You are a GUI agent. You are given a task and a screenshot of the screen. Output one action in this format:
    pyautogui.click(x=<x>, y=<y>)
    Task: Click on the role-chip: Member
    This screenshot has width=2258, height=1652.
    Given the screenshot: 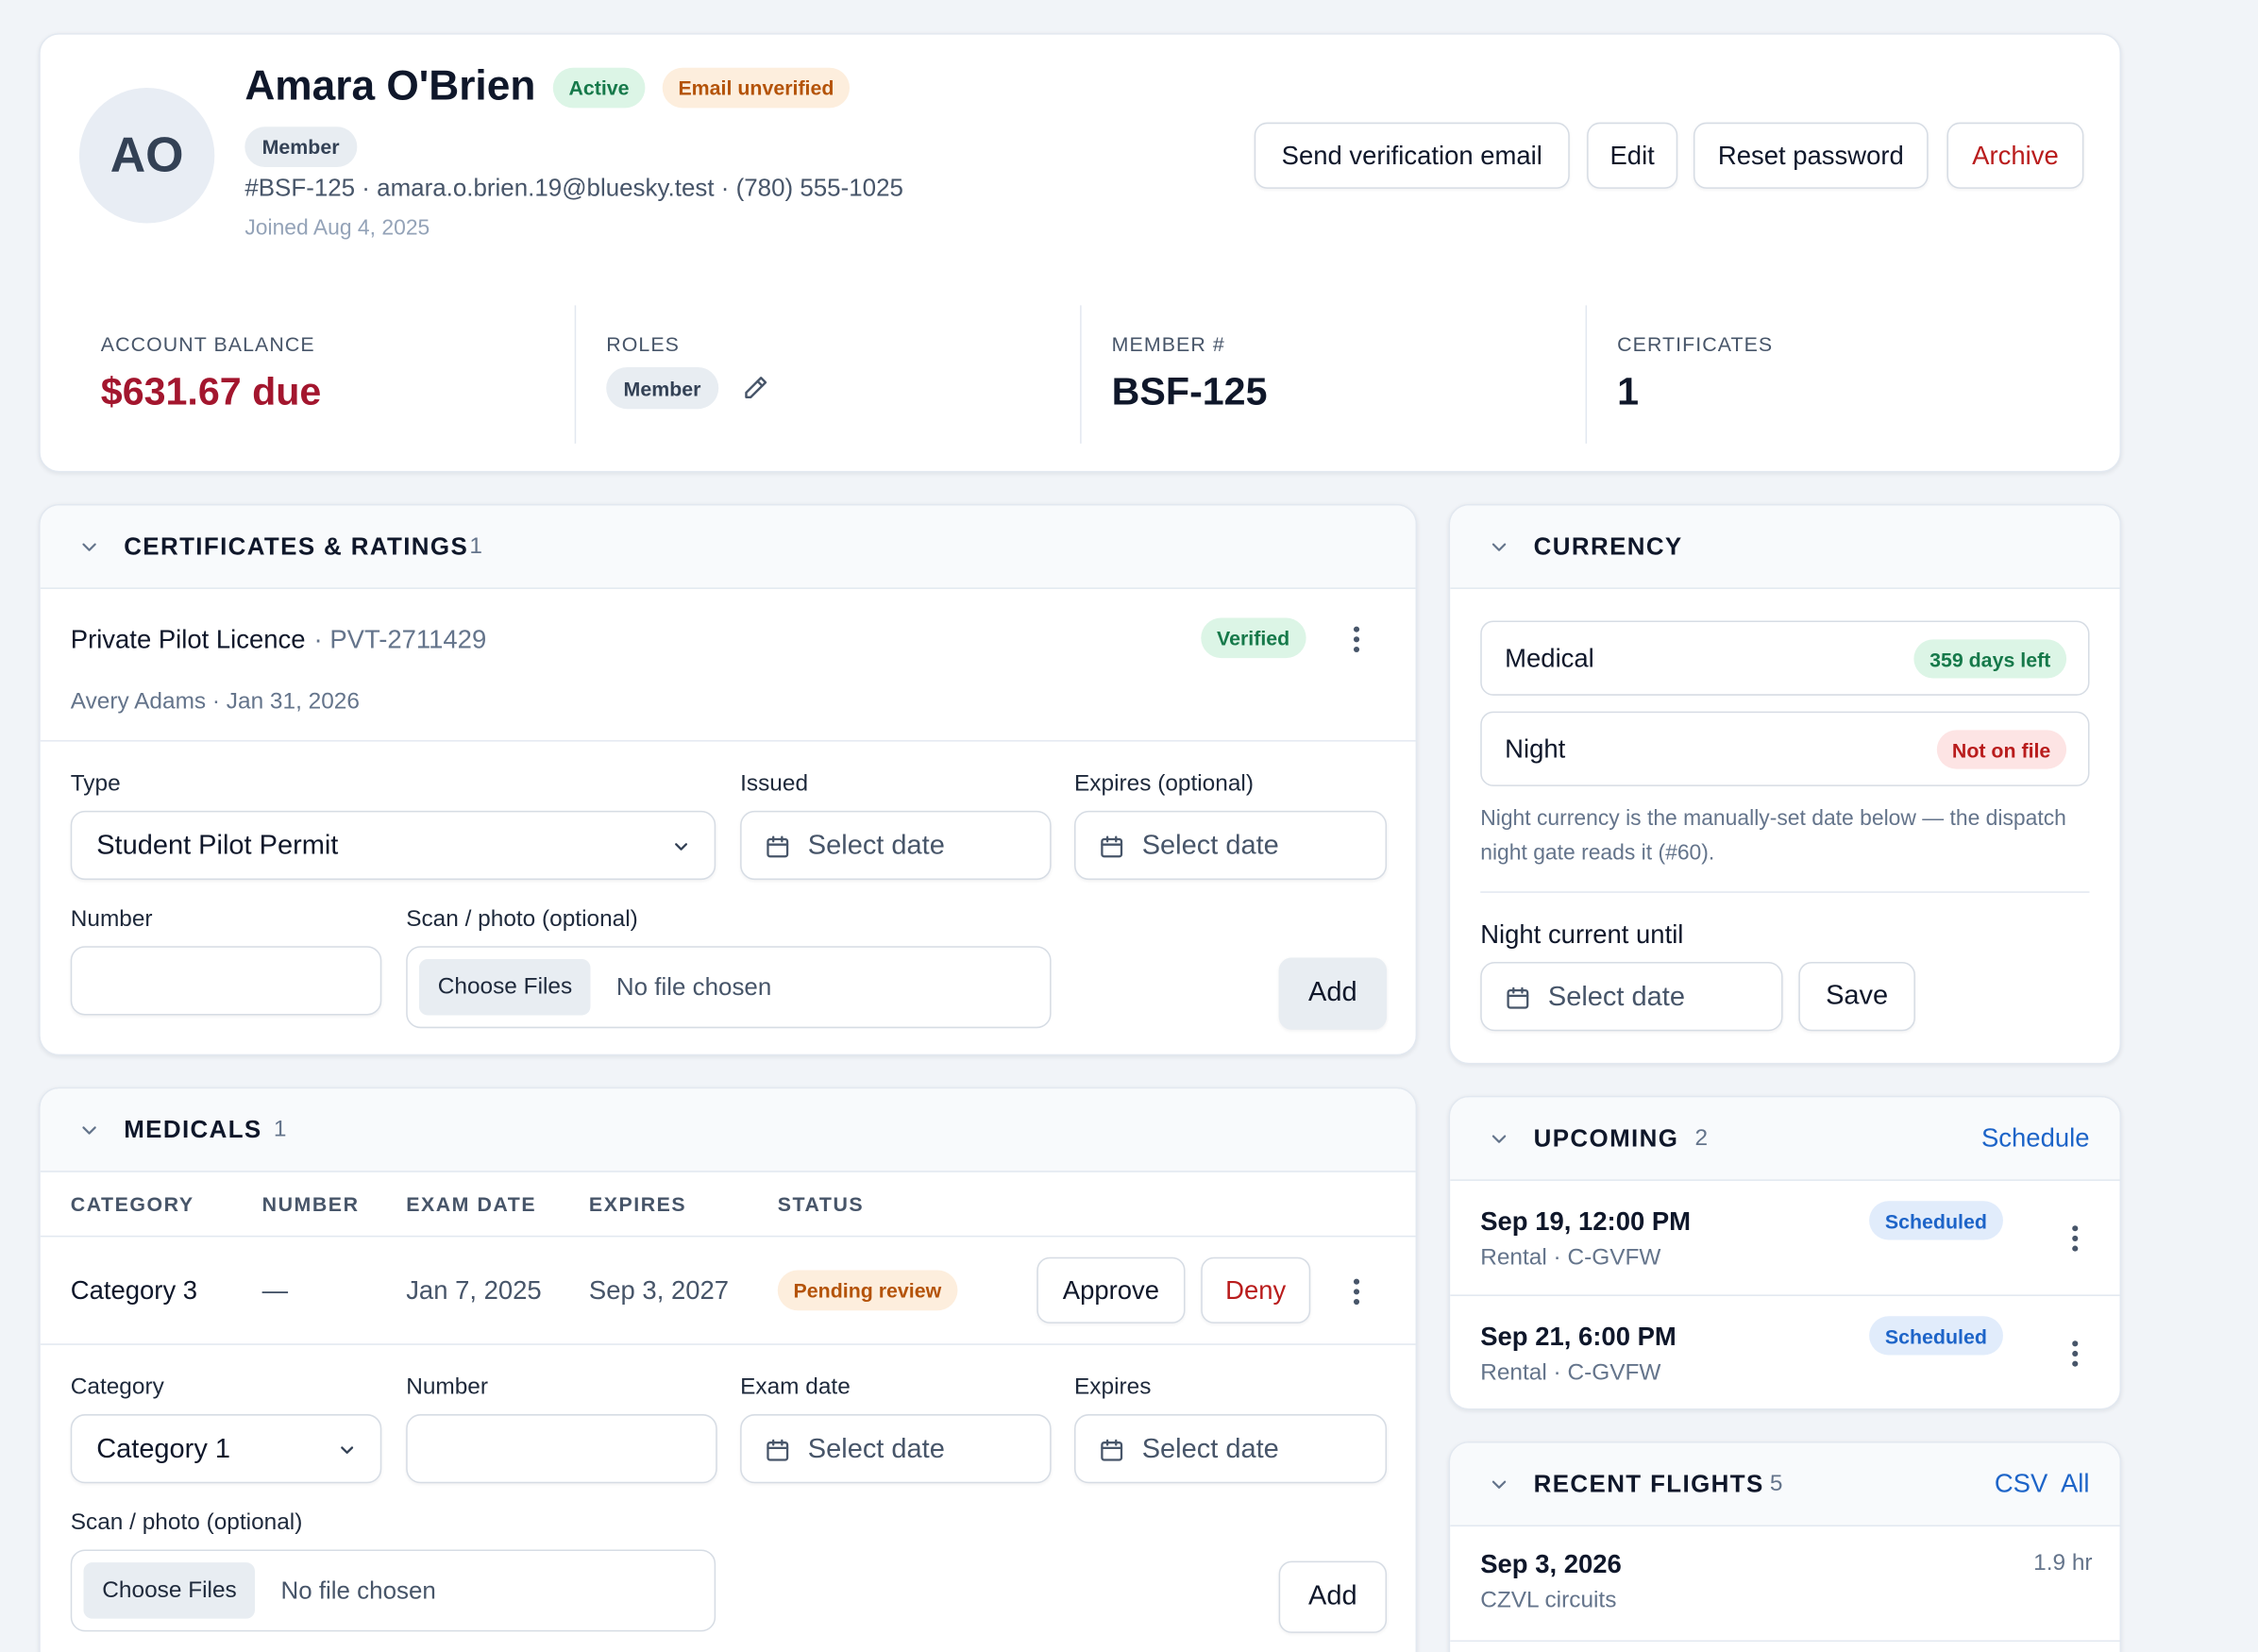 What is the action you would take?
    pyautogui.click(x=300, y=146)
    